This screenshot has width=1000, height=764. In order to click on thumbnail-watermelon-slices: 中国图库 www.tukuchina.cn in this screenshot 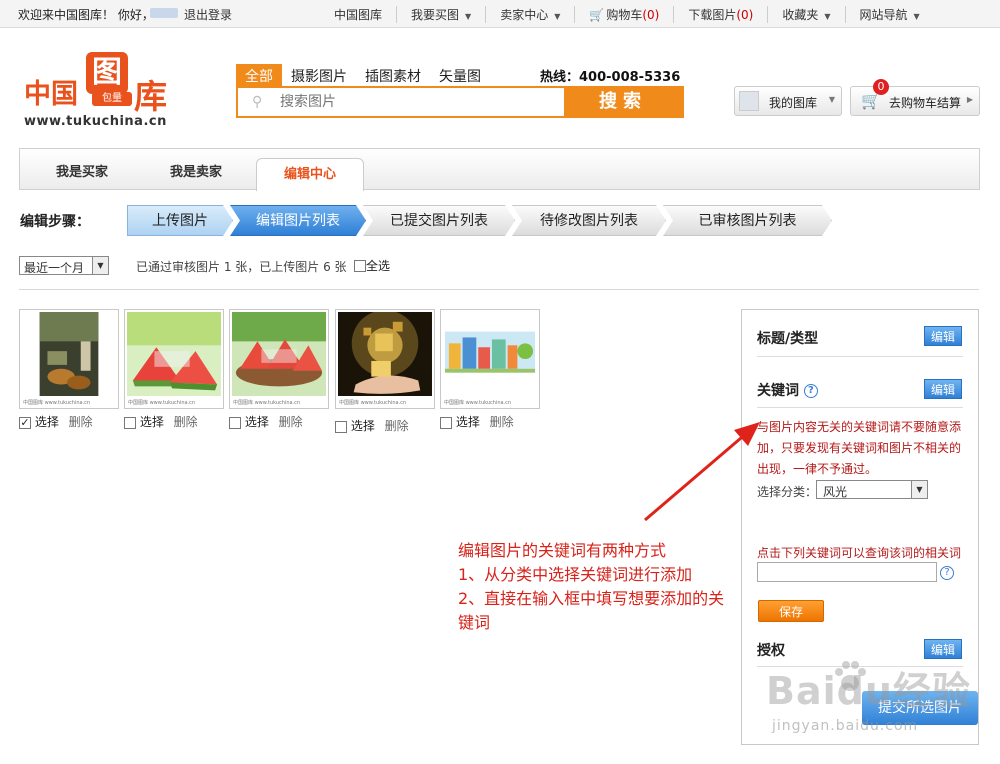, I will do `click(174, 359)`.